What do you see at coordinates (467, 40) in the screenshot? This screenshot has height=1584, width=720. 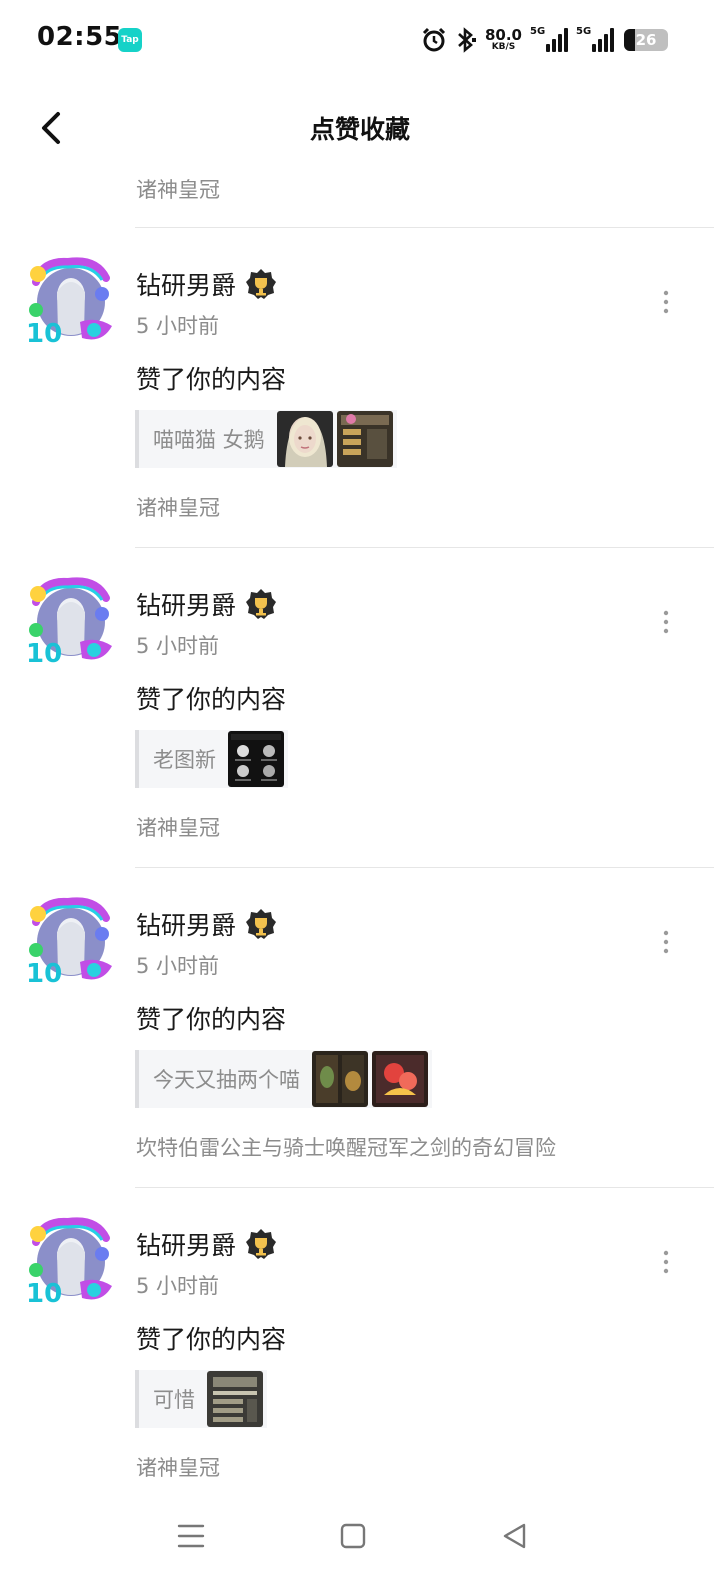 I see `bluetooth-icon` at bounding box center [467, 40].